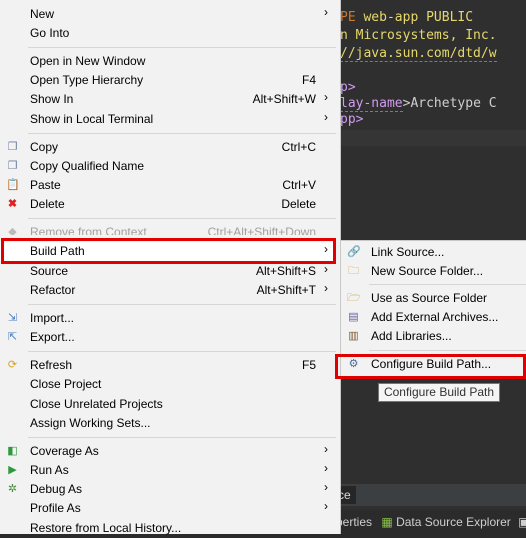  What do you see at coordinates (92, 119) in the screenshot?
I see `menu-item-label: Show in Local Terminal` at bounding box center [92, 119].